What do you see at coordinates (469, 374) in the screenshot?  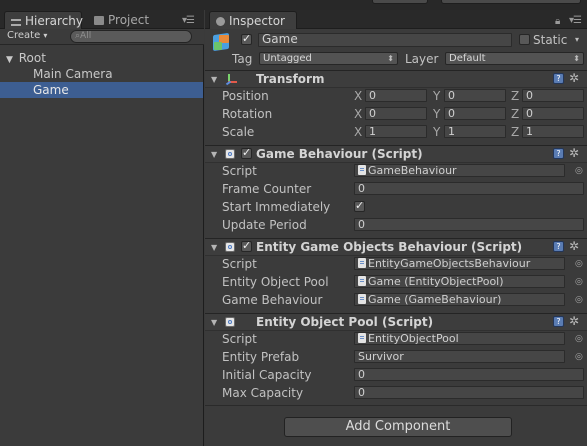 I see `initial-capacity-field: 0` at bounding box center [469, 374].